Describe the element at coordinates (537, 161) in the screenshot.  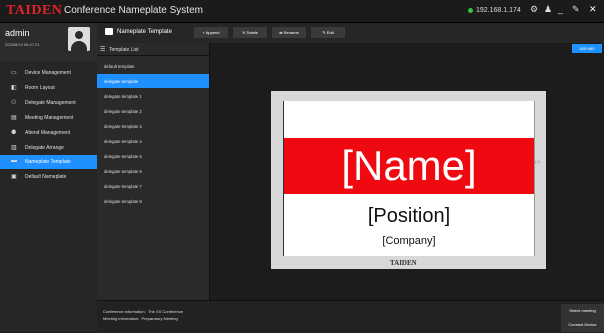
I see `resize-handle: (+)` at that location.